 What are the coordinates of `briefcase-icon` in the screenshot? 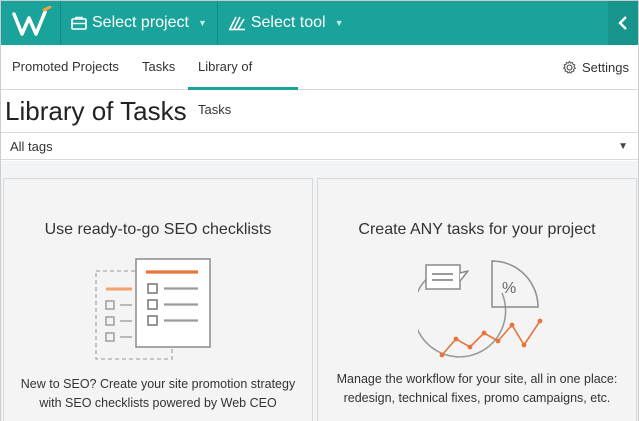 It's located at (79, 23).